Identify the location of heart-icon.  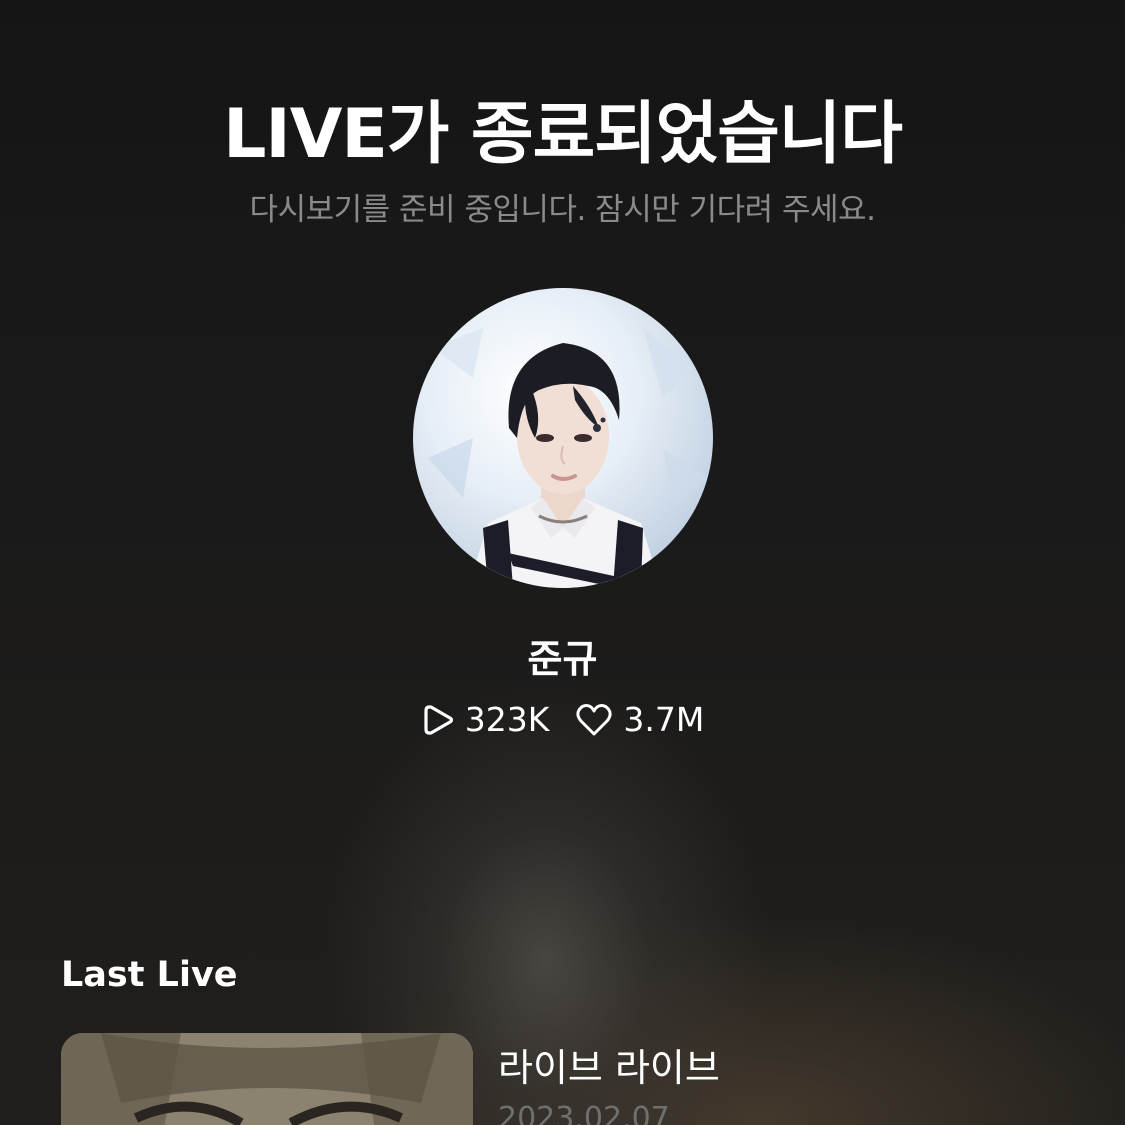
(594, 720).